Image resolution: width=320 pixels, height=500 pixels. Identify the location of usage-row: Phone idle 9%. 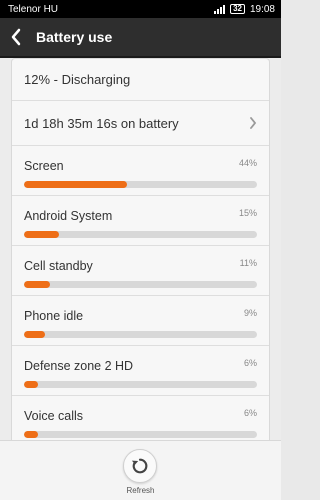
(140, 321).